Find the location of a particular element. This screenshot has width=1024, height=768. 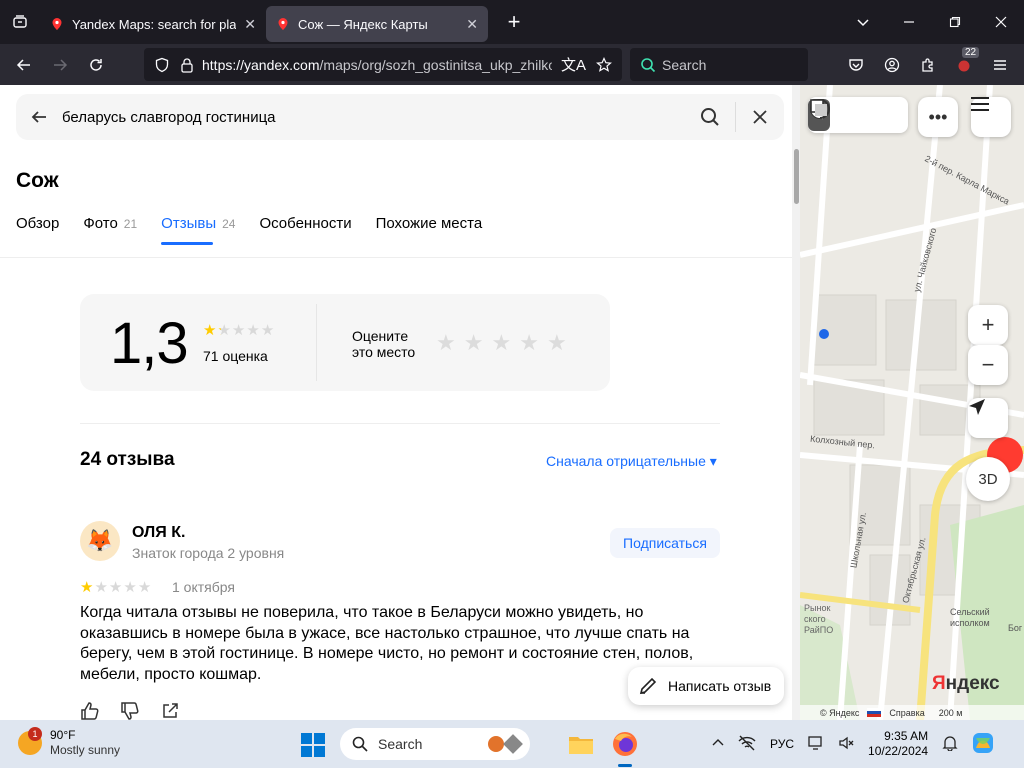

back-button is located at coordinates (24, 65).